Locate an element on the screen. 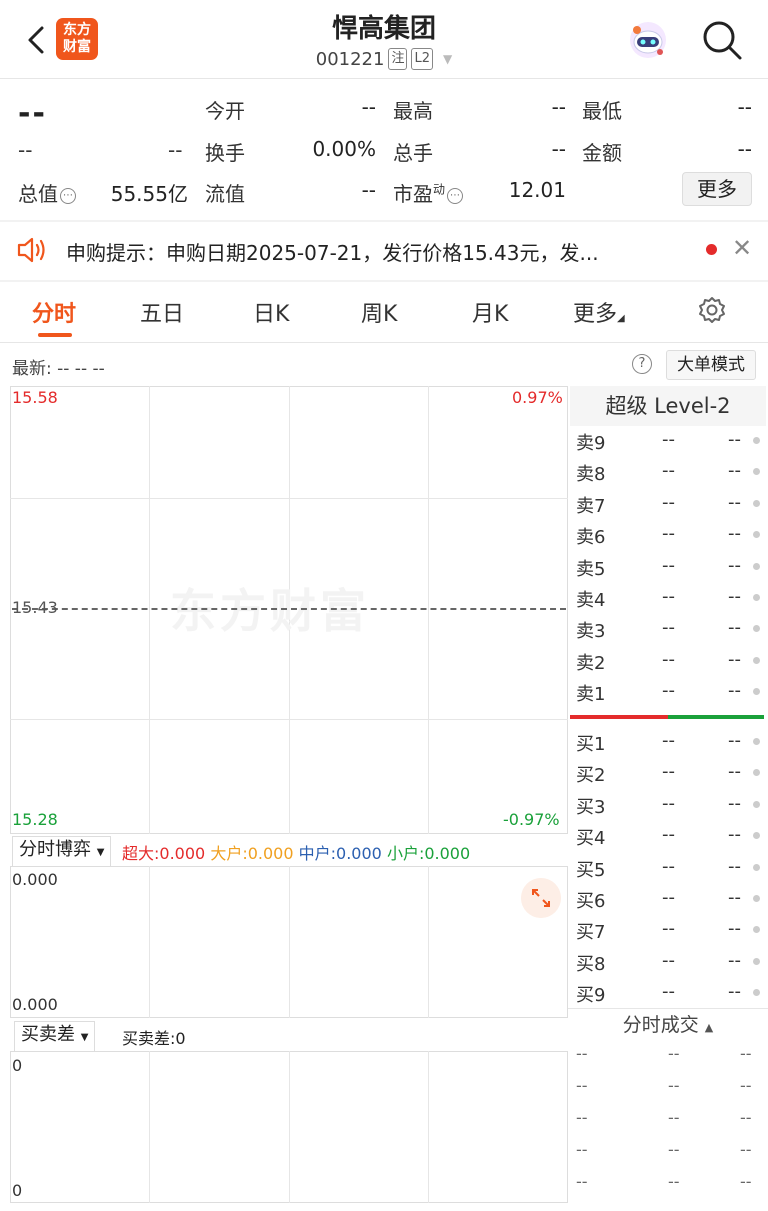 Image resolution: width=768 pixels, height=1211 pixels. trade-time: -- is located at coordinates (582, 1117).